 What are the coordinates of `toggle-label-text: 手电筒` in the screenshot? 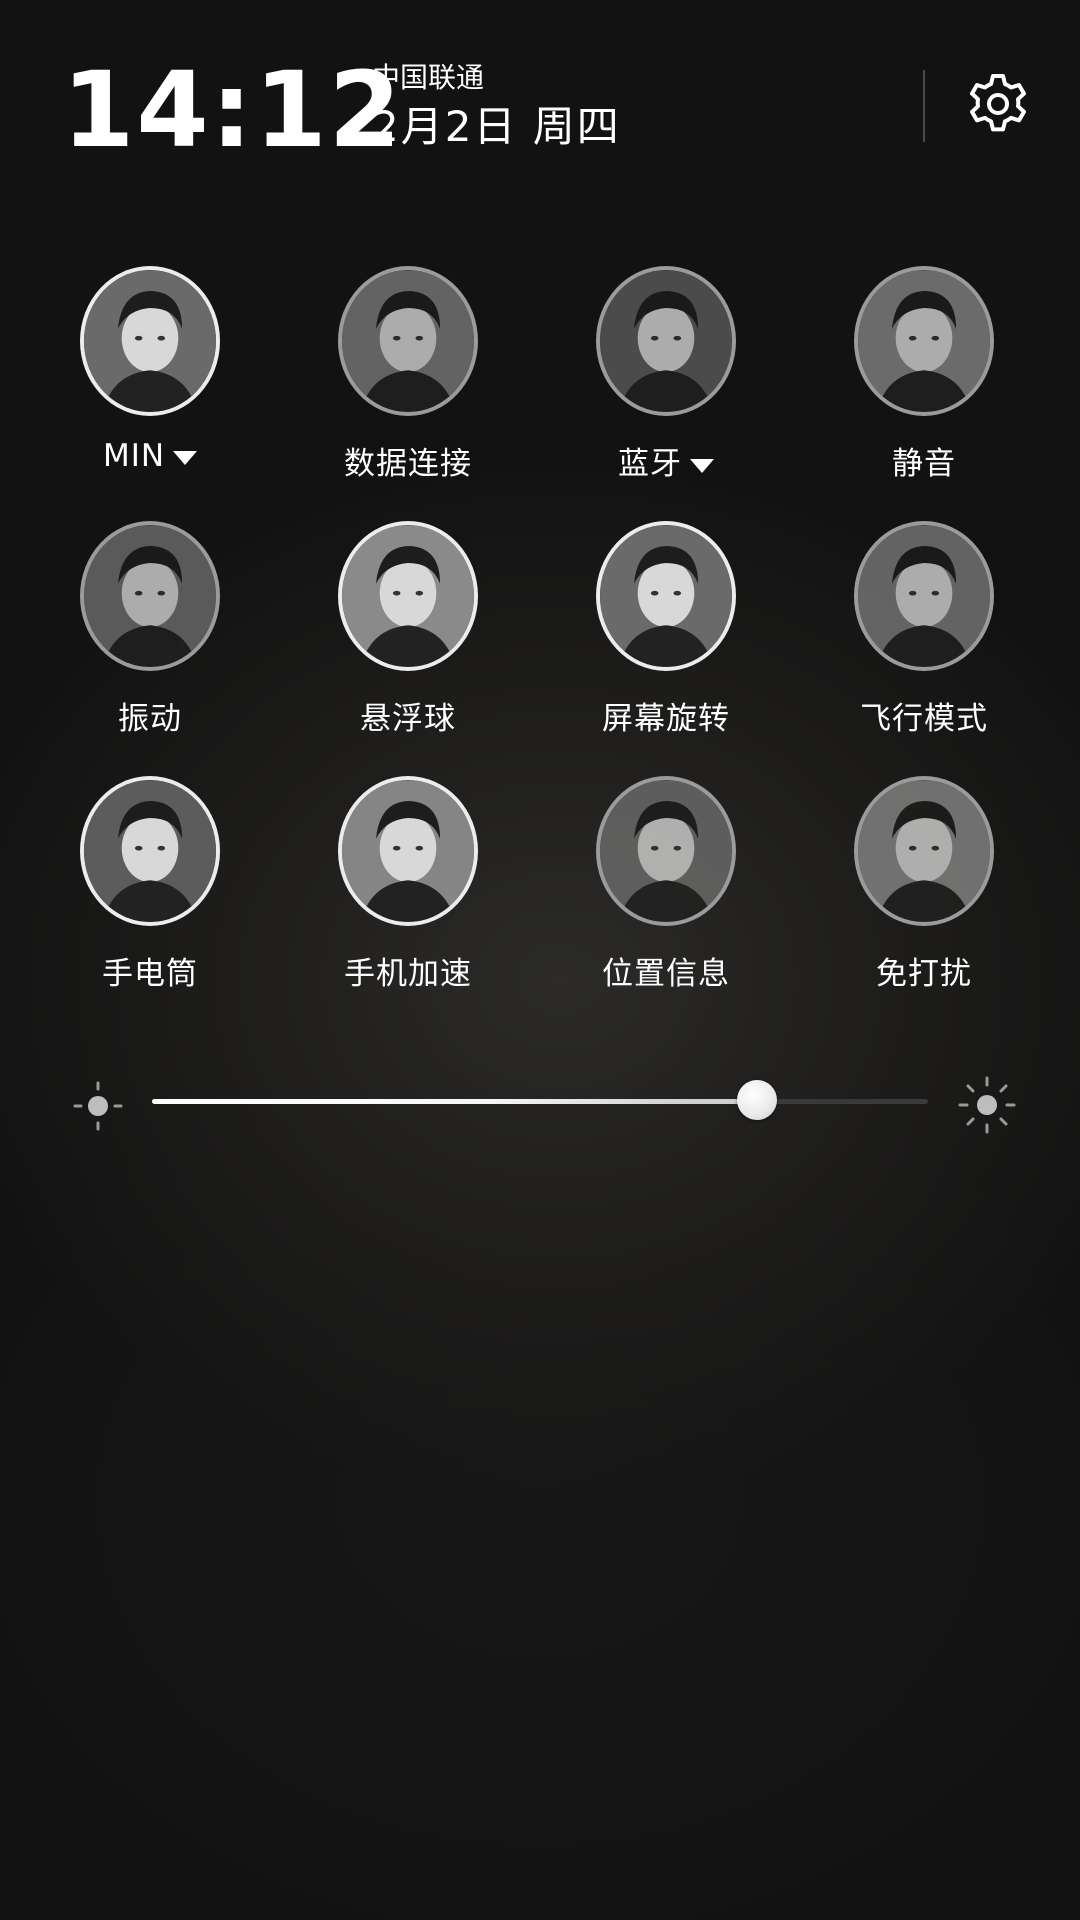 It's located at (150, 974).